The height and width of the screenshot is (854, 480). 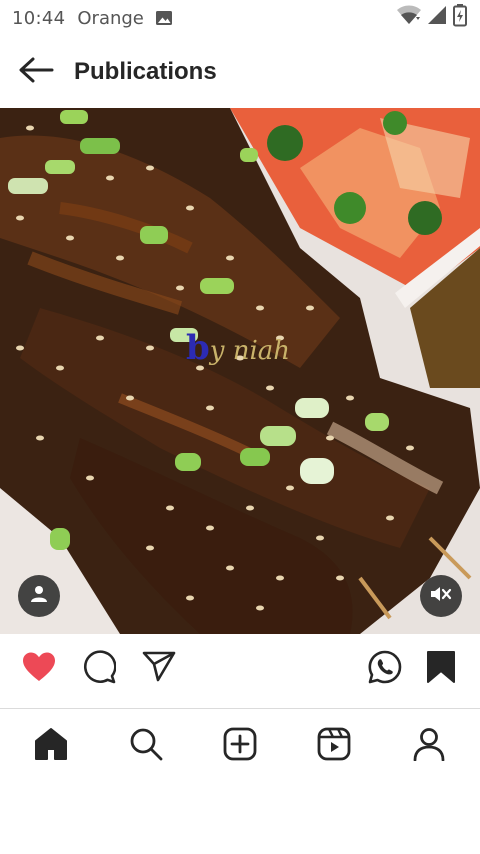 I want to click on status-carrier: Orange, so click(x=110, y=18).